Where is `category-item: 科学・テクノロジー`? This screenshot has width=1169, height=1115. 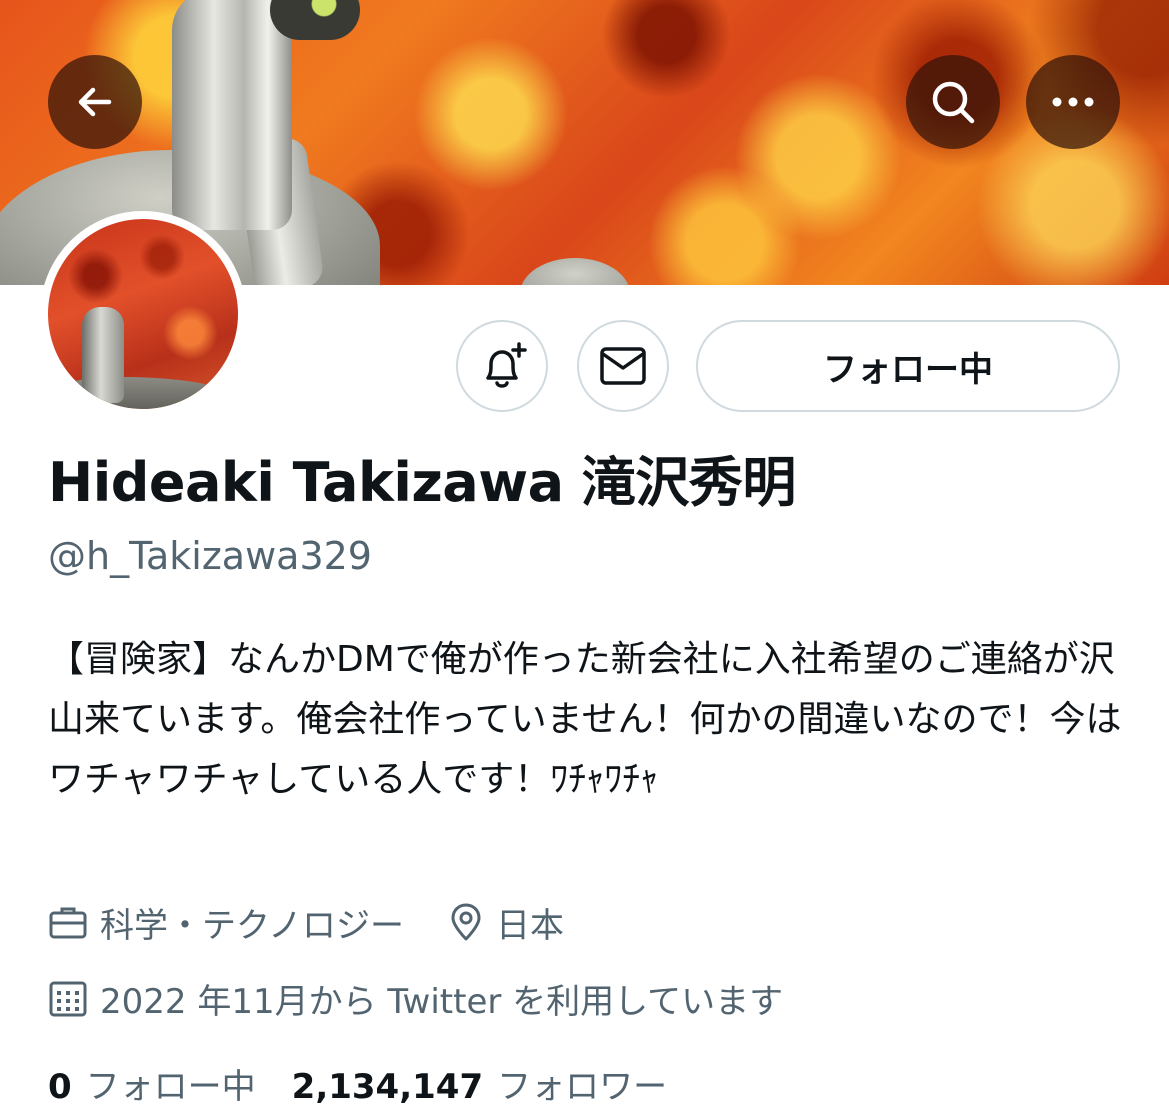 category-item: 科学・テクノロジー is located at coordinates (226, 922).